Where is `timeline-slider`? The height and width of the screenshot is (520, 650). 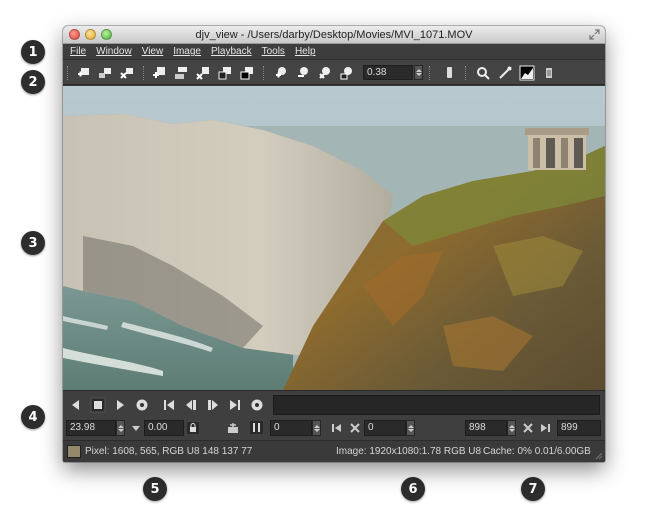
timeline-slider is located at coordinates (436, 405).